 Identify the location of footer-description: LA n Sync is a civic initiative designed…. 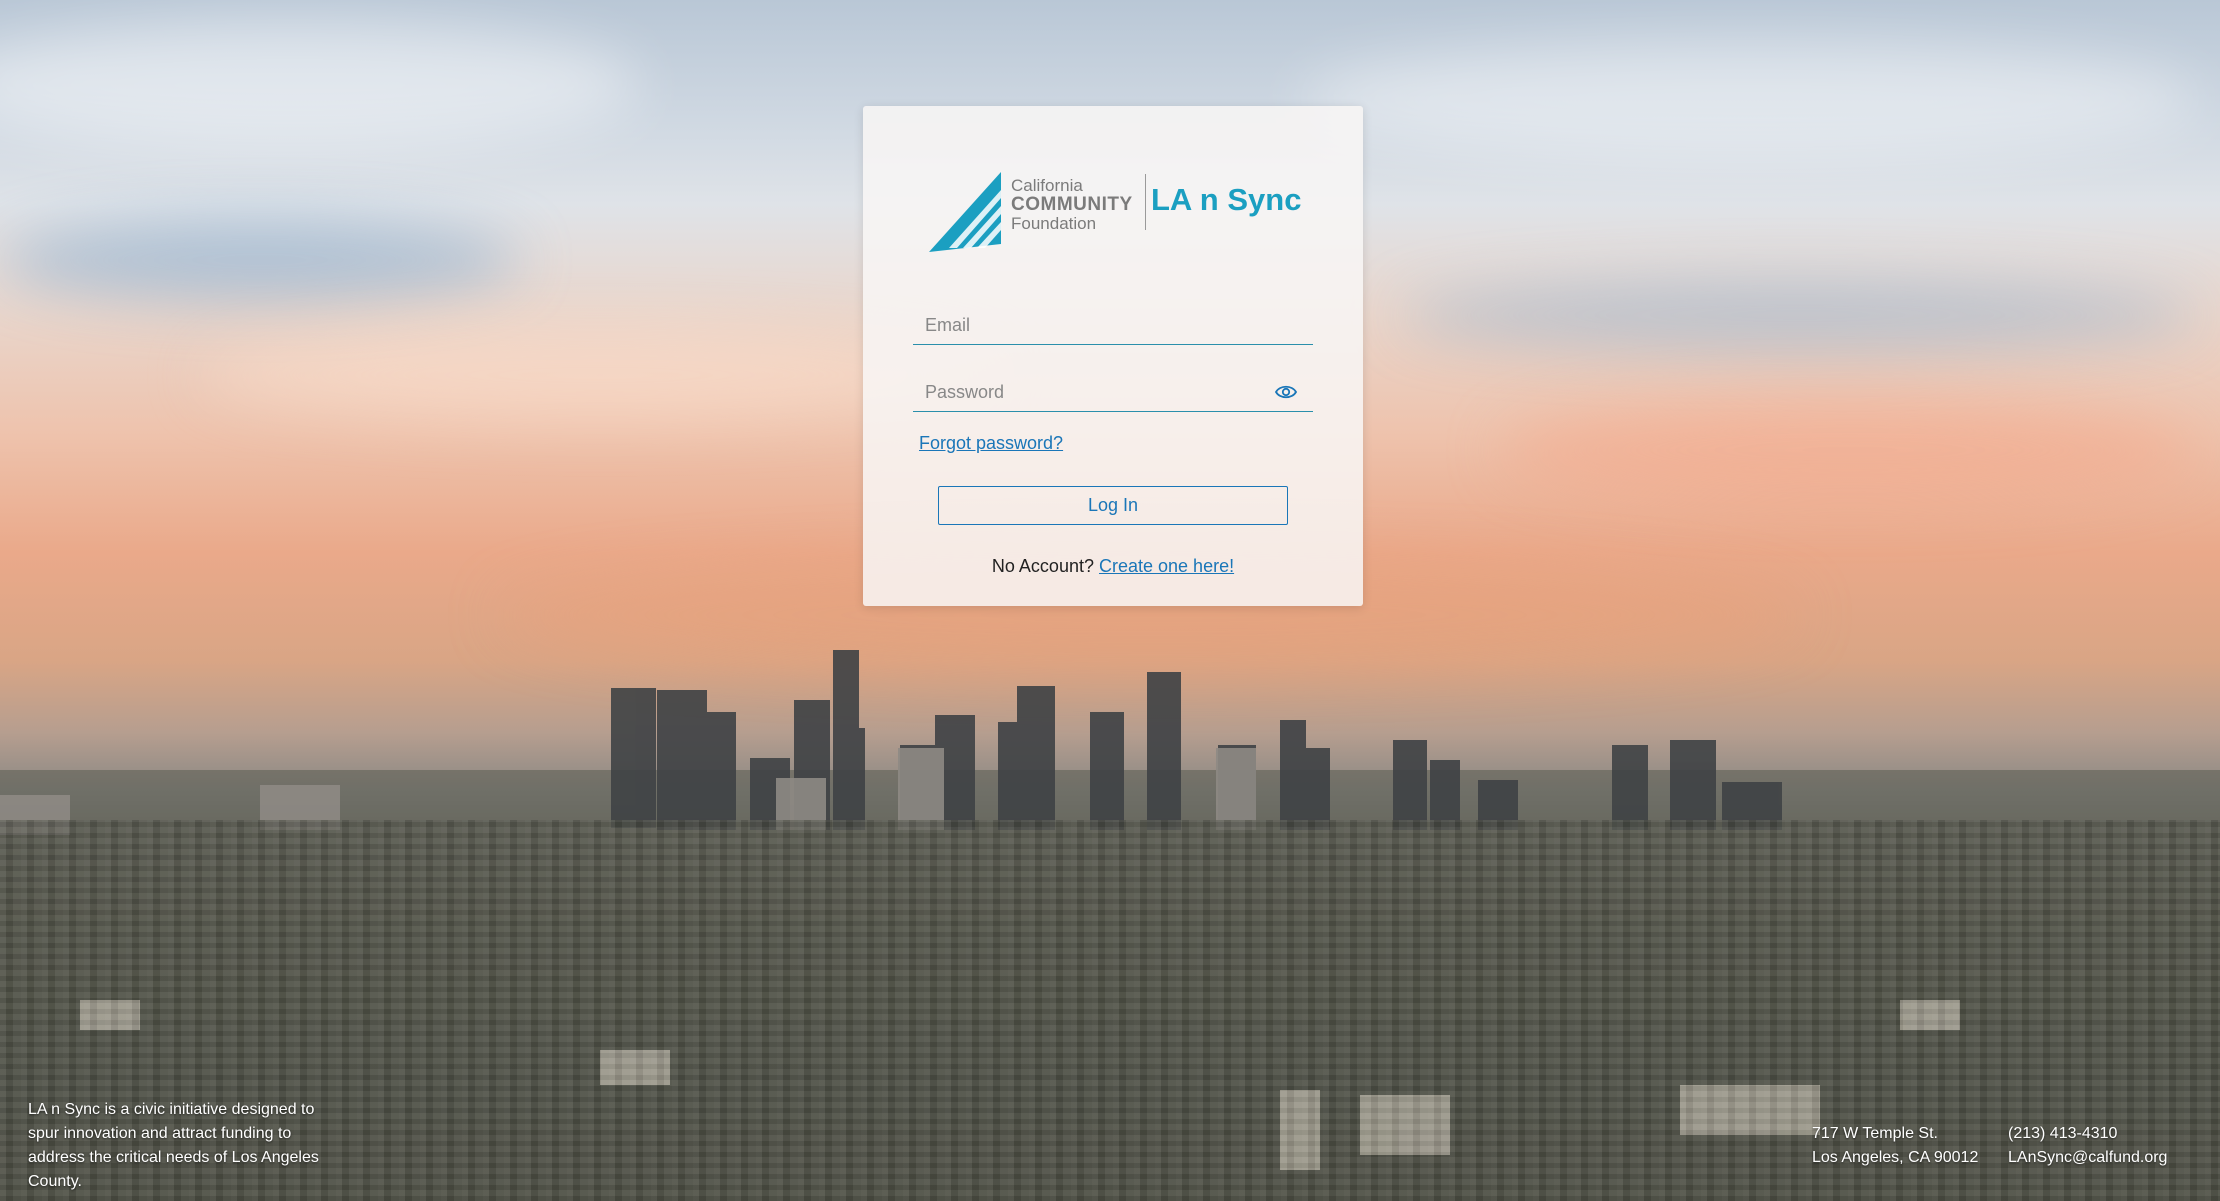
(173, 1145).